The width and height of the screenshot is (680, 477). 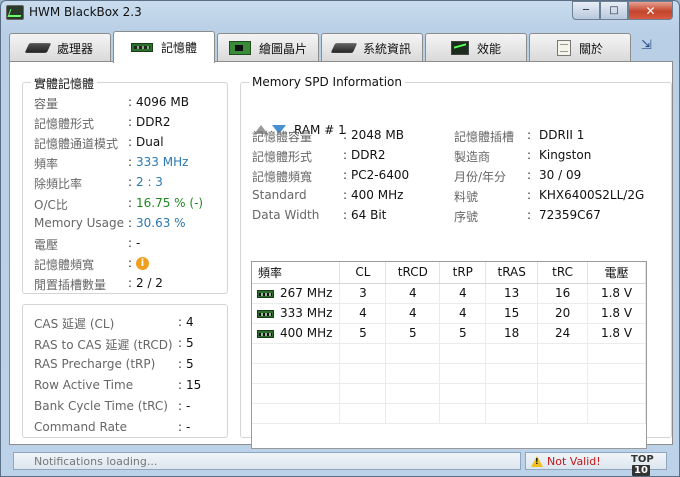 I want to click on column-header: 頻率, so click(x=296, y=273).